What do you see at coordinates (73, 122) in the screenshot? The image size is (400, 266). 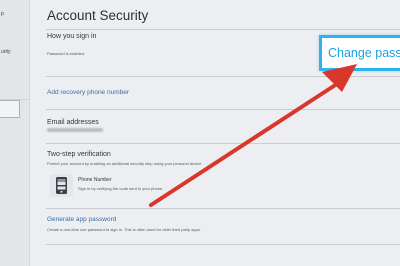 I see `email-addresses-heading: Email addresses` at bounding box center [73, 122].